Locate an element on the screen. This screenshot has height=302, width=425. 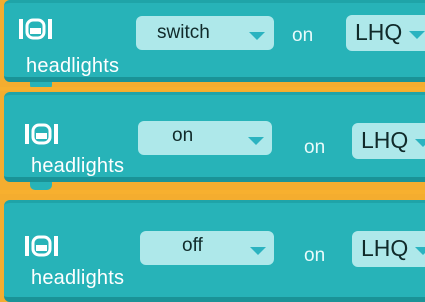
action-dropdown: switch is located at coordinates (205, 33).